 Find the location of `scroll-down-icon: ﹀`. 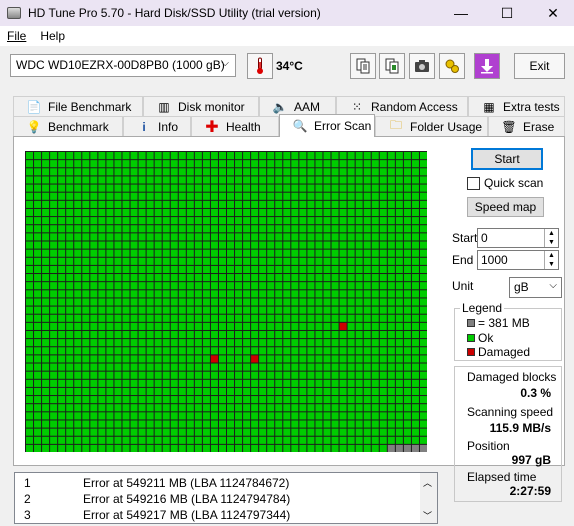

scroll-down-icon: ﹀ is located at coordinates (427, 515).